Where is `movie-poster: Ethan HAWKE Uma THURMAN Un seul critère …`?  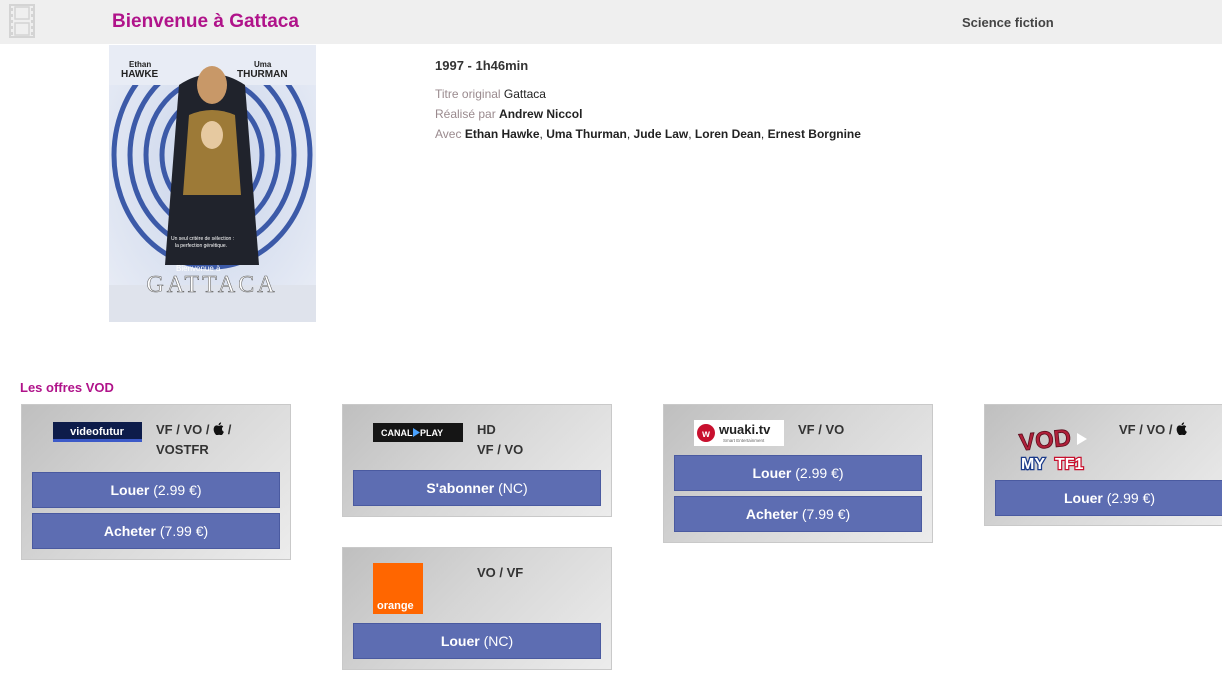
movie-poster: Ethan HAWKE Uma THURMAN Un seul critère … is located at coordinates (212, 183).